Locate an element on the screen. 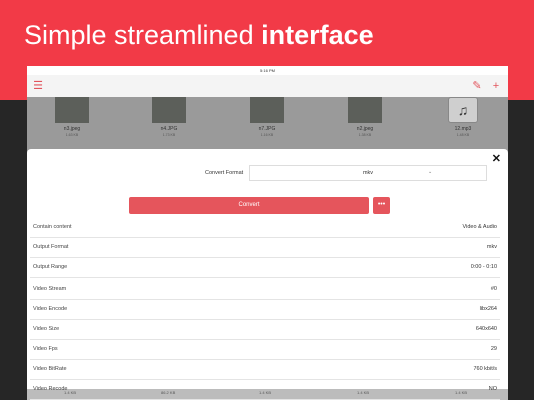 This screenshot has width=534, height=400. info-row: Contain content Video & Audio is located at coordinates (265, 228).